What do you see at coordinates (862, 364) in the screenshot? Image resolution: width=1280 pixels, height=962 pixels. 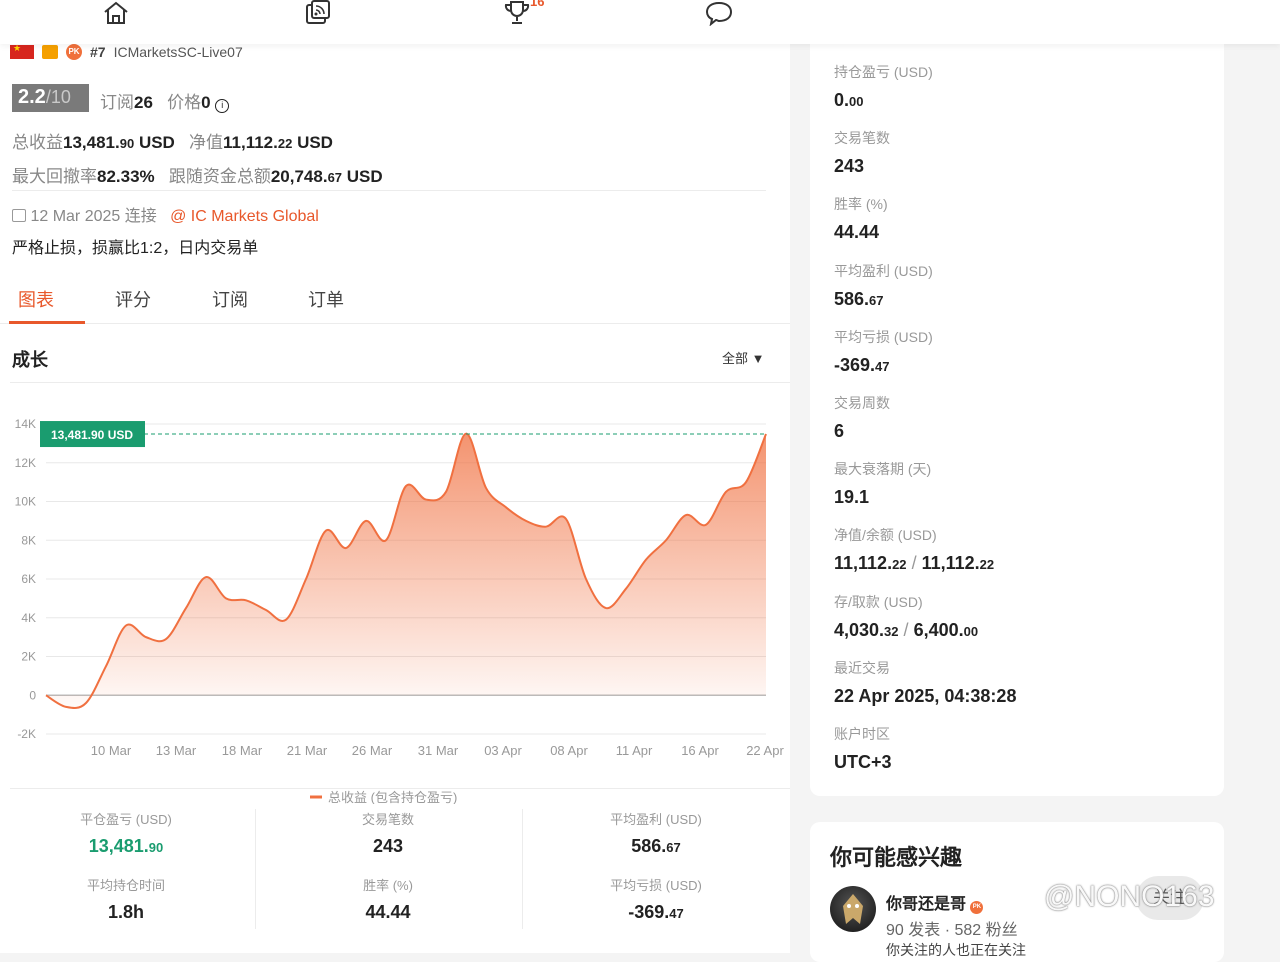 I see `account-stat-value: -369.47` at bounding box center [862, 364].